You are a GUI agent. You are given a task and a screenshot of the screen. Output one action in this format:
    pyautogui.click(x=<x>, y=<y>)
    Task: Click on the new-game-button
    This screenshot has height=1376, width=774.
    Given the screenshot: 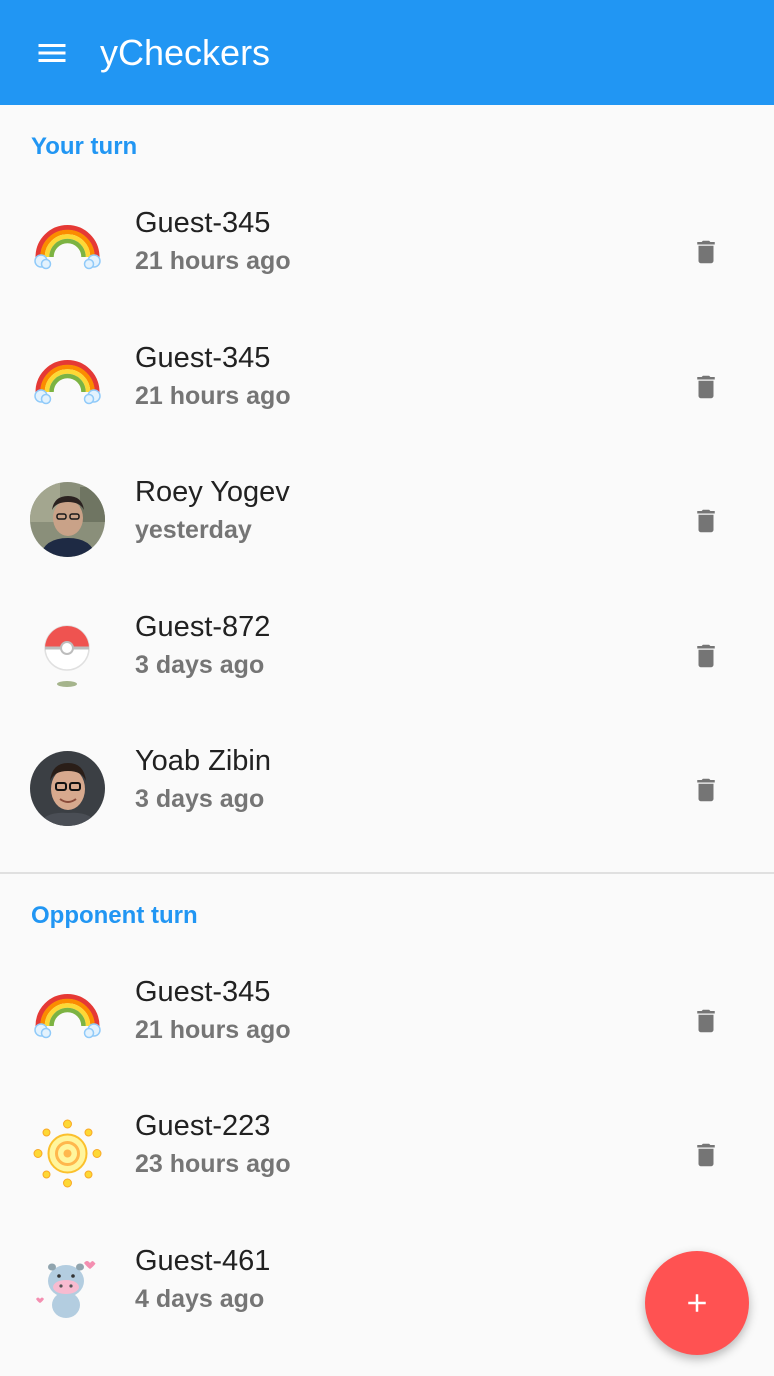 What is the action you would take?
    pyautogui.click(x=697, y=1303)
    